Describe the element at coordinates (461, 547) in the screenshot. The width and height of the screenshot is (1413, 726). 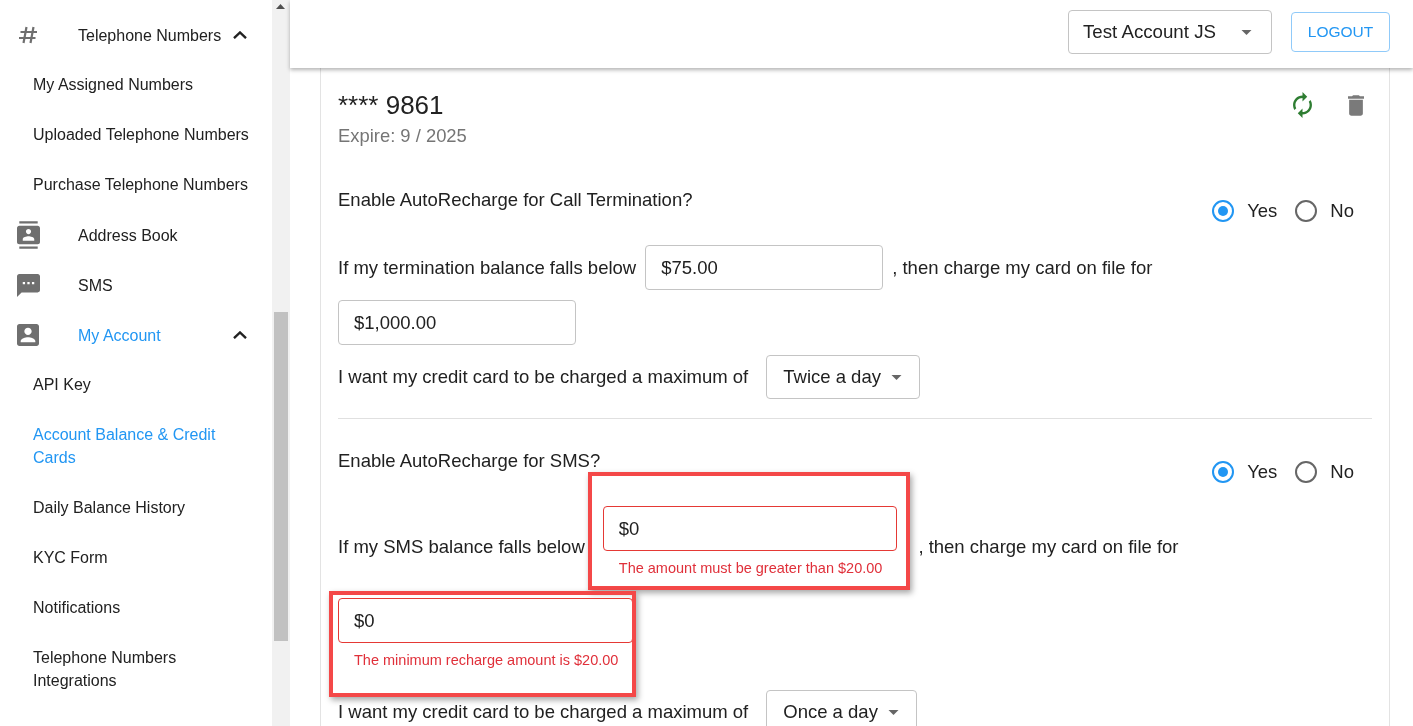
I see `sentence-text: If my SMS balance falls below` at that location.